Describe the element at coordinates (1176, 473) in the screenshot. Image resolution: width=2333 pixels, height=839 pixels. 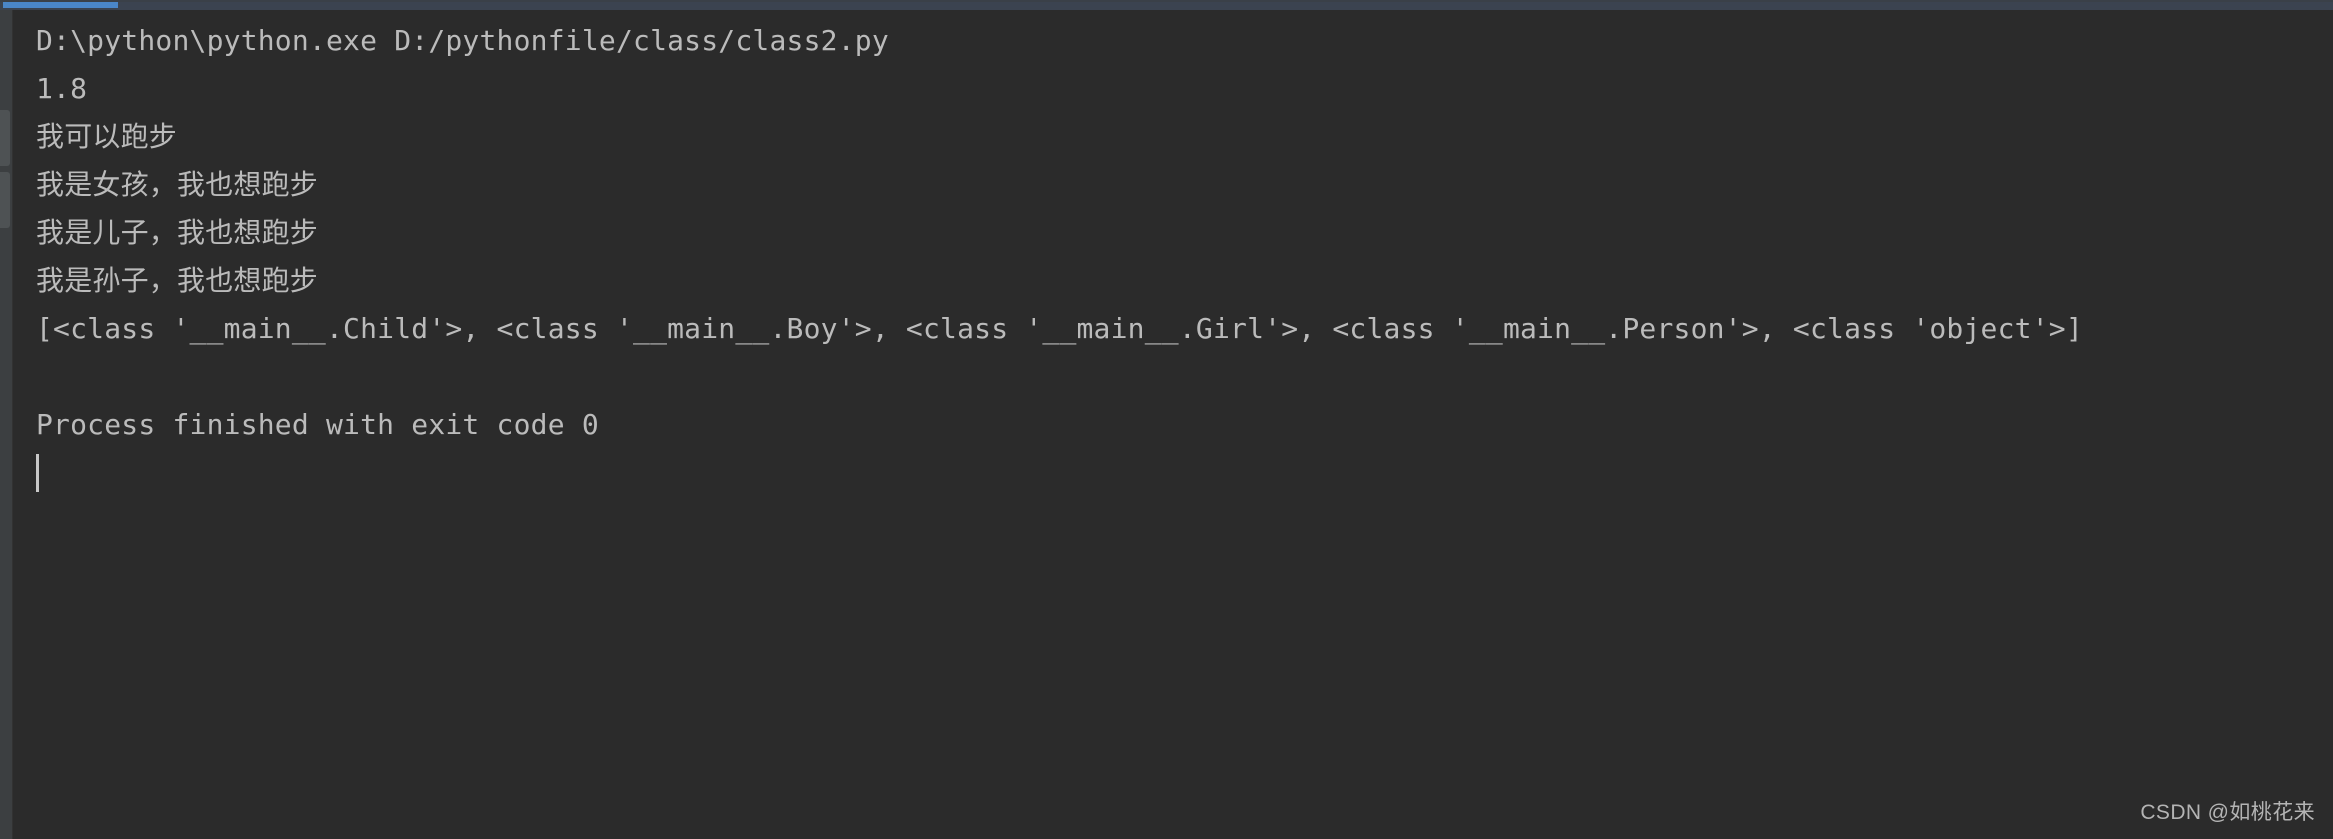
I see `console-input-line` at that location.